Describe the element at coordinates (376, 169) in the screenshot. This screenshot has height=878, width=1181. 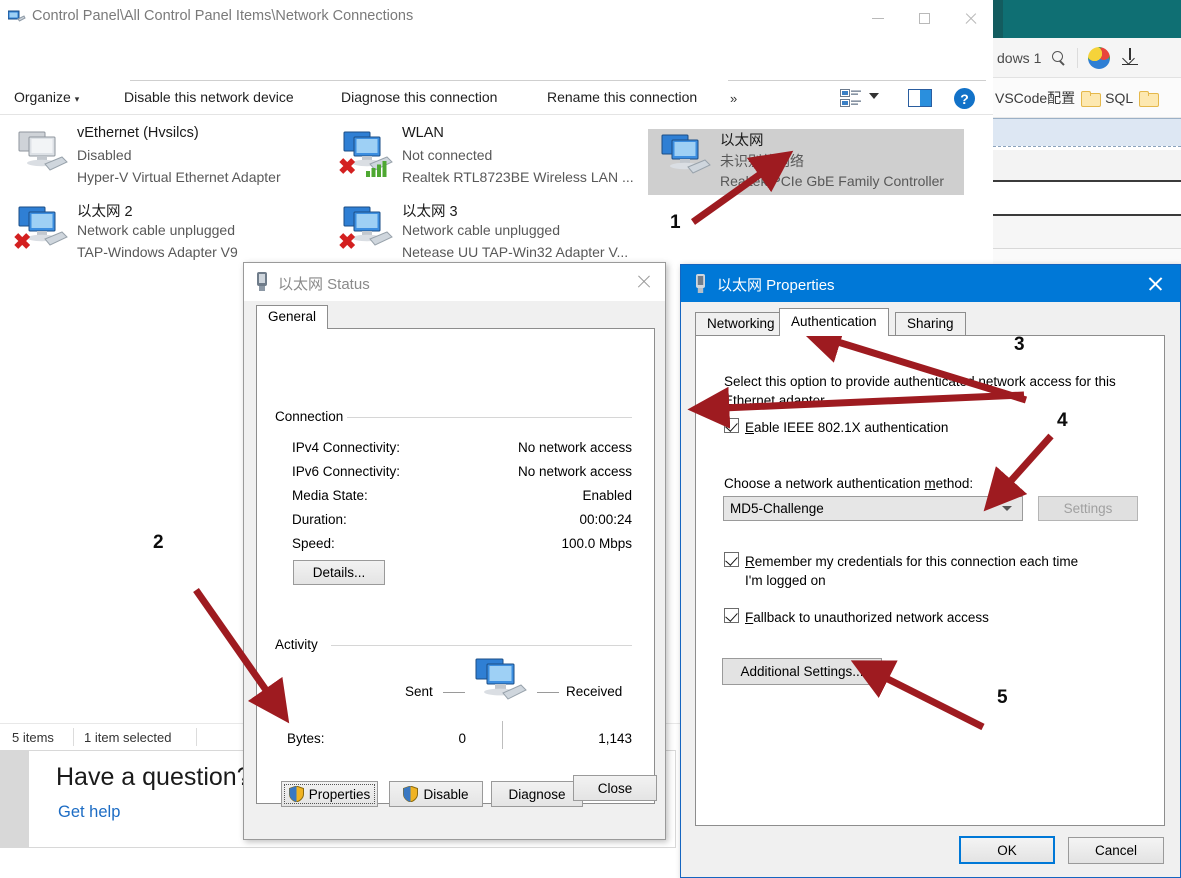
I see `wifi-signal-icon` at that location.